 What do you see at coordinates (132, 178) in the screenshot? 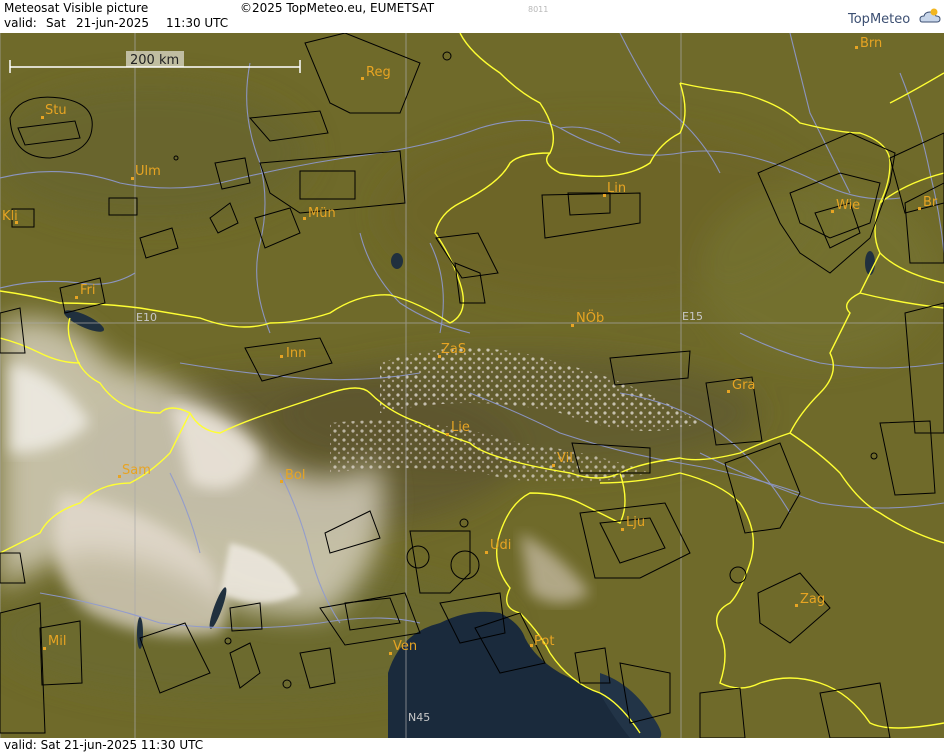
I see `city-dot-ulm` at bounding box center [132, 178].